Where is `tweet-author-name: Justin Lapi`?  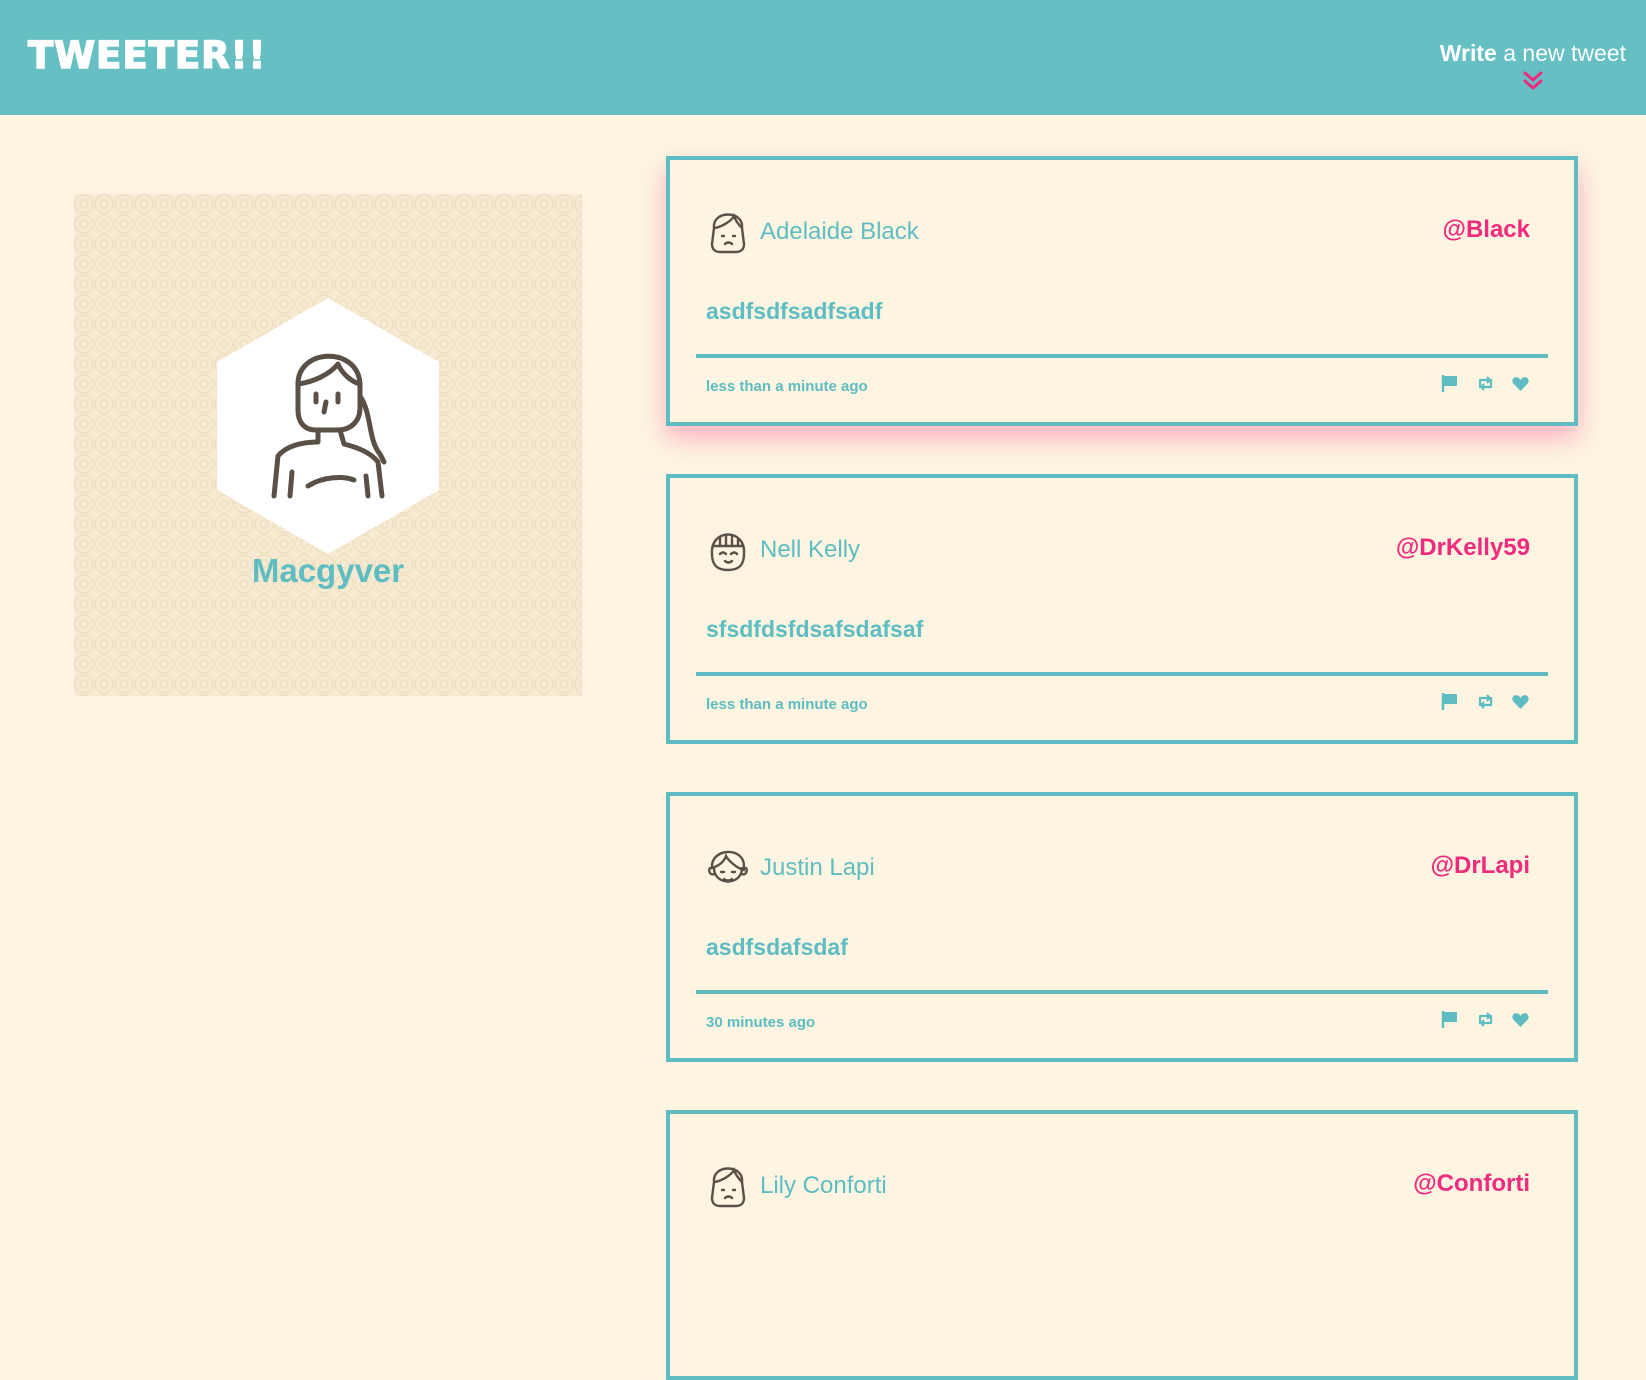 tweet-author-name: Justin Lapi is located at coordinates (817, 867).